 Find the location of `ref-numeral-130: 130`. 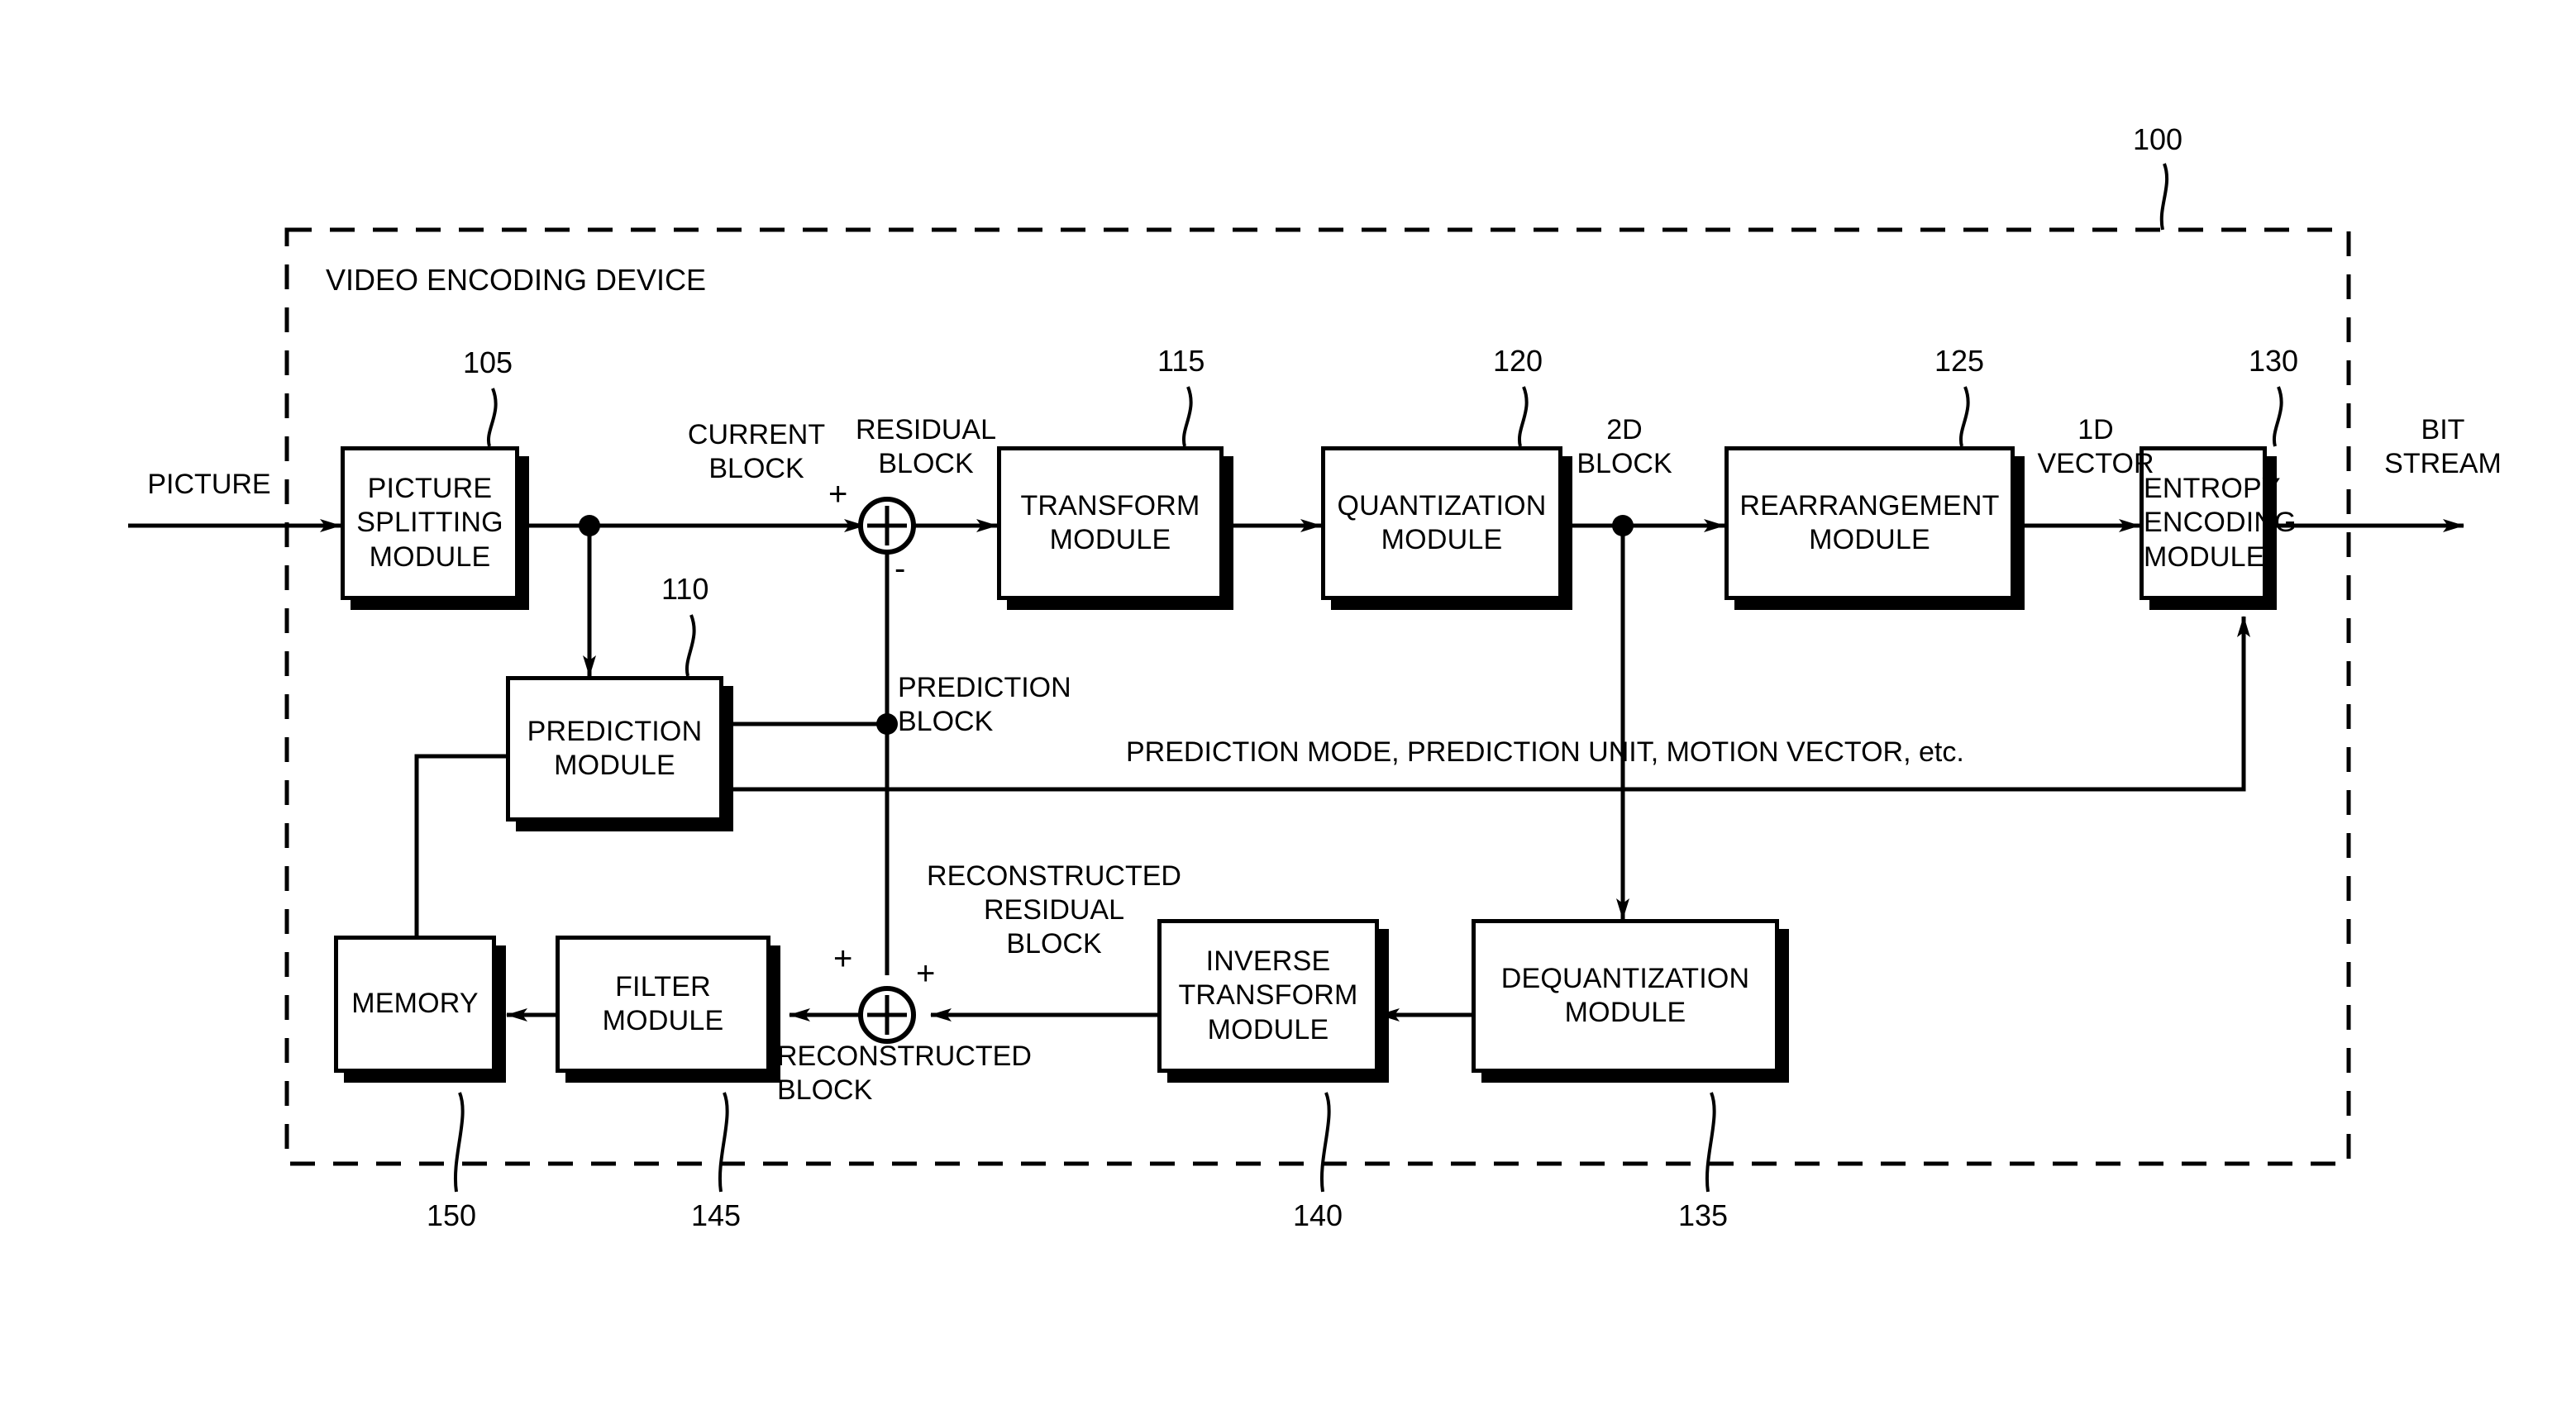

ref-numeral-130: 130 is located at coordinates (2274, 361).